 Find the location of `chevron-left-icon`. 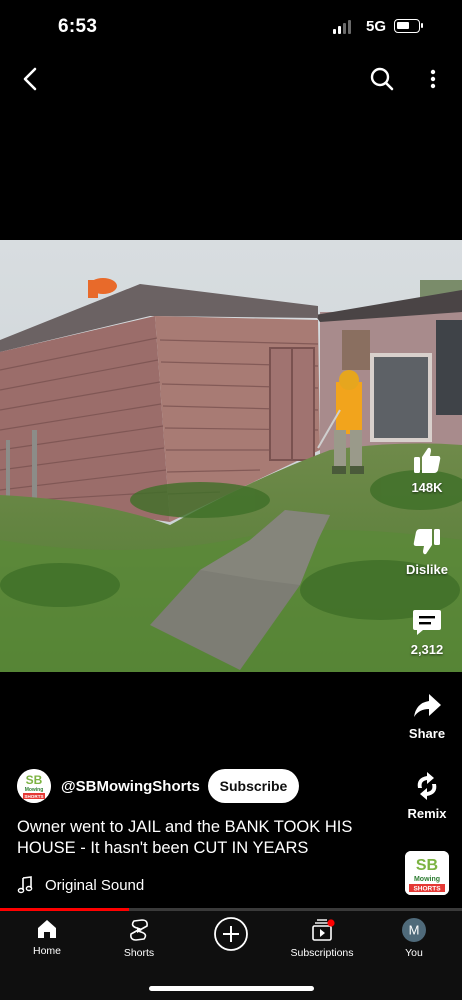

chevron-left-icon is located at coordinates (30, 79).